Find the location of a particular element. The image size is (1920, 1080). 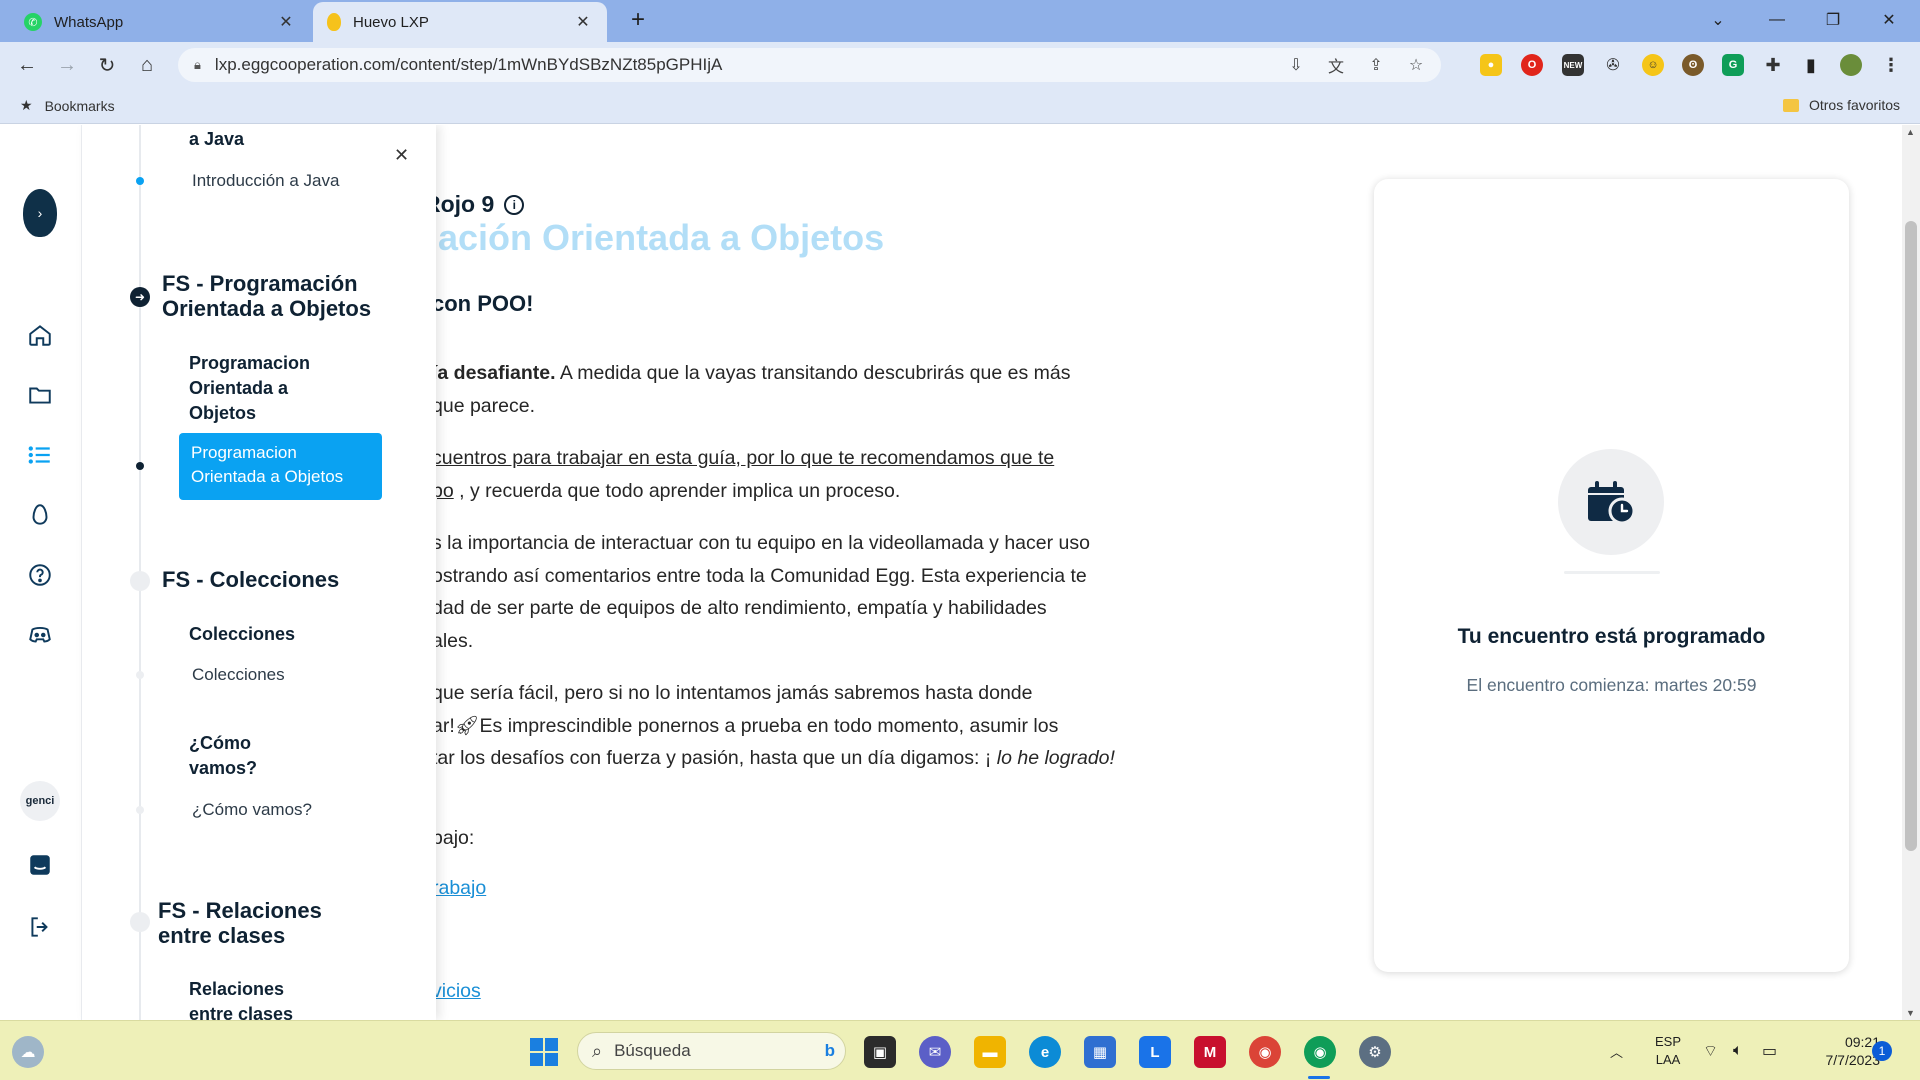

lock-icon: 🔒︎ is located at coordinates (197, 65).